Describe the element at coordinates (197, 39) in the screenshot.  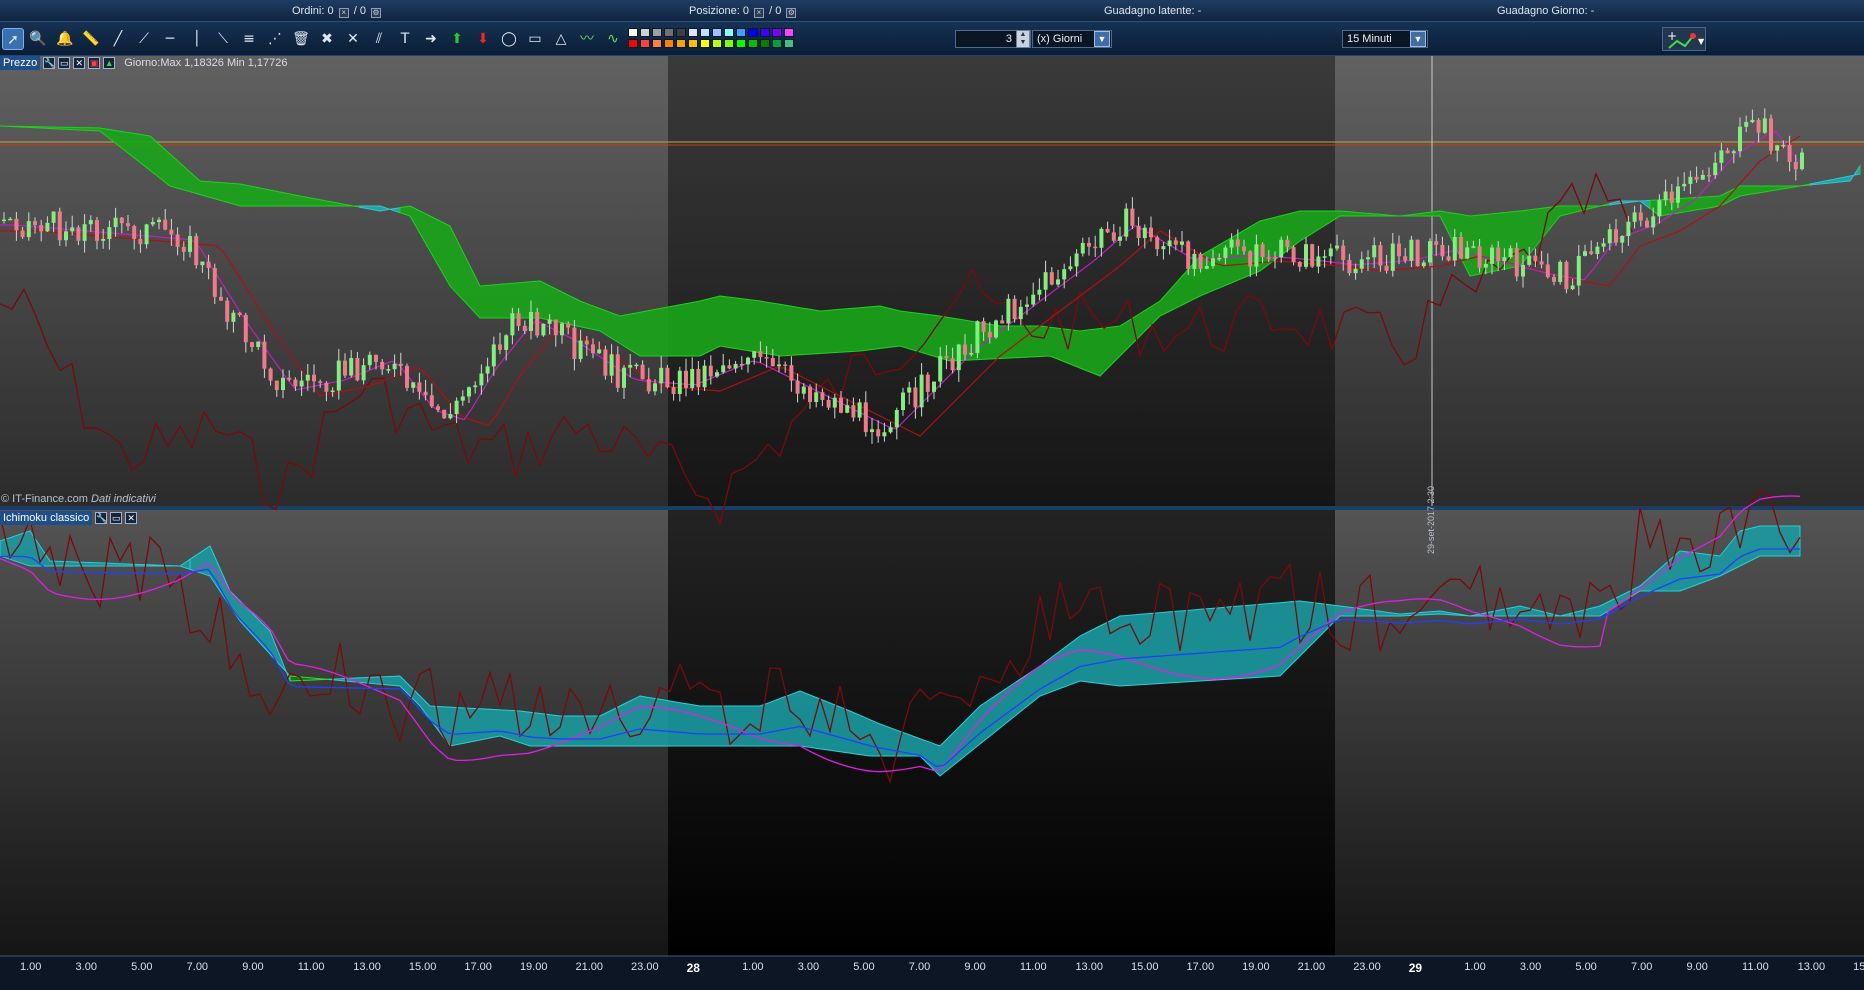
I see `vertical-line-icon: │` at that location.